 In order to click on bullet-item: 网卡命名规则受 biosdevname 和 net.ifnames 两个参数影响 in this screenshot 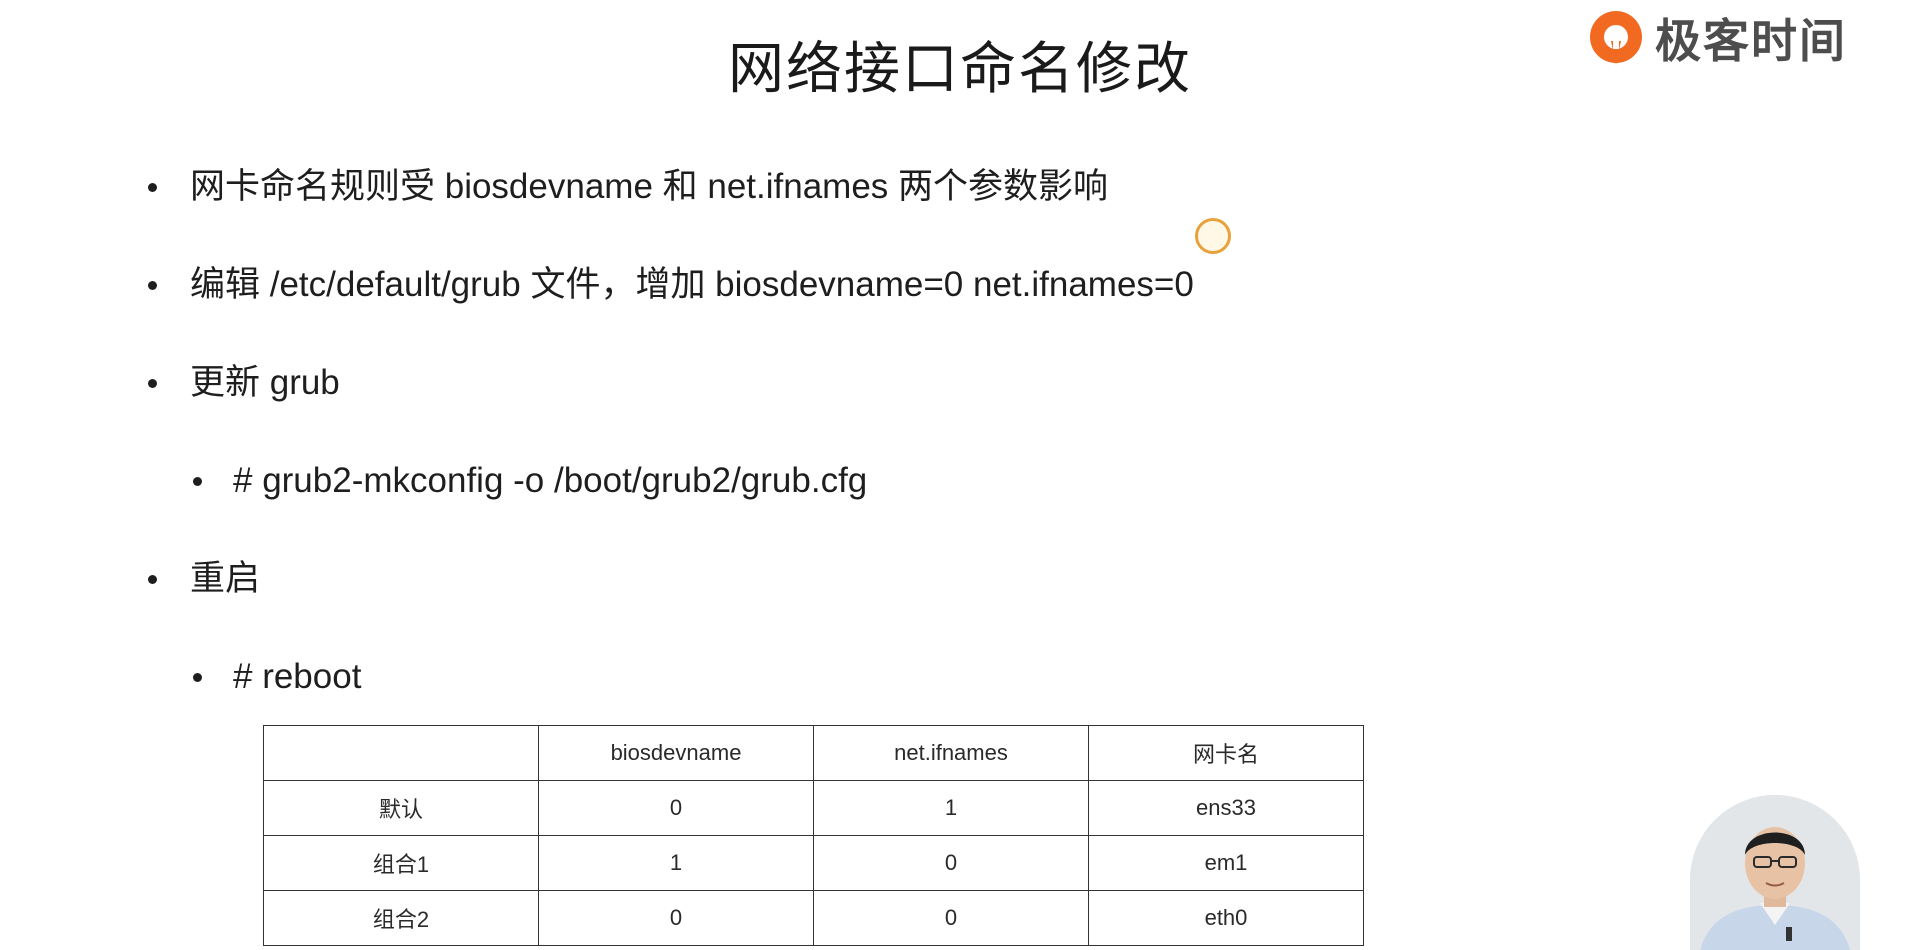, I will do `click(790, 204)`.